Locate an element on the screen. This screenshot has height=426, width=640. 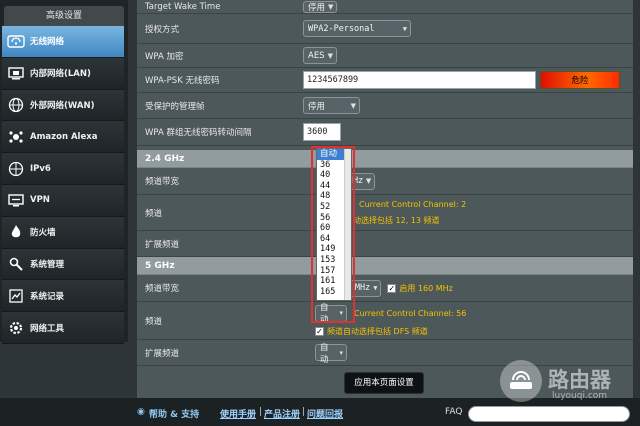
globe-icon is located at coordinates (16, 105).